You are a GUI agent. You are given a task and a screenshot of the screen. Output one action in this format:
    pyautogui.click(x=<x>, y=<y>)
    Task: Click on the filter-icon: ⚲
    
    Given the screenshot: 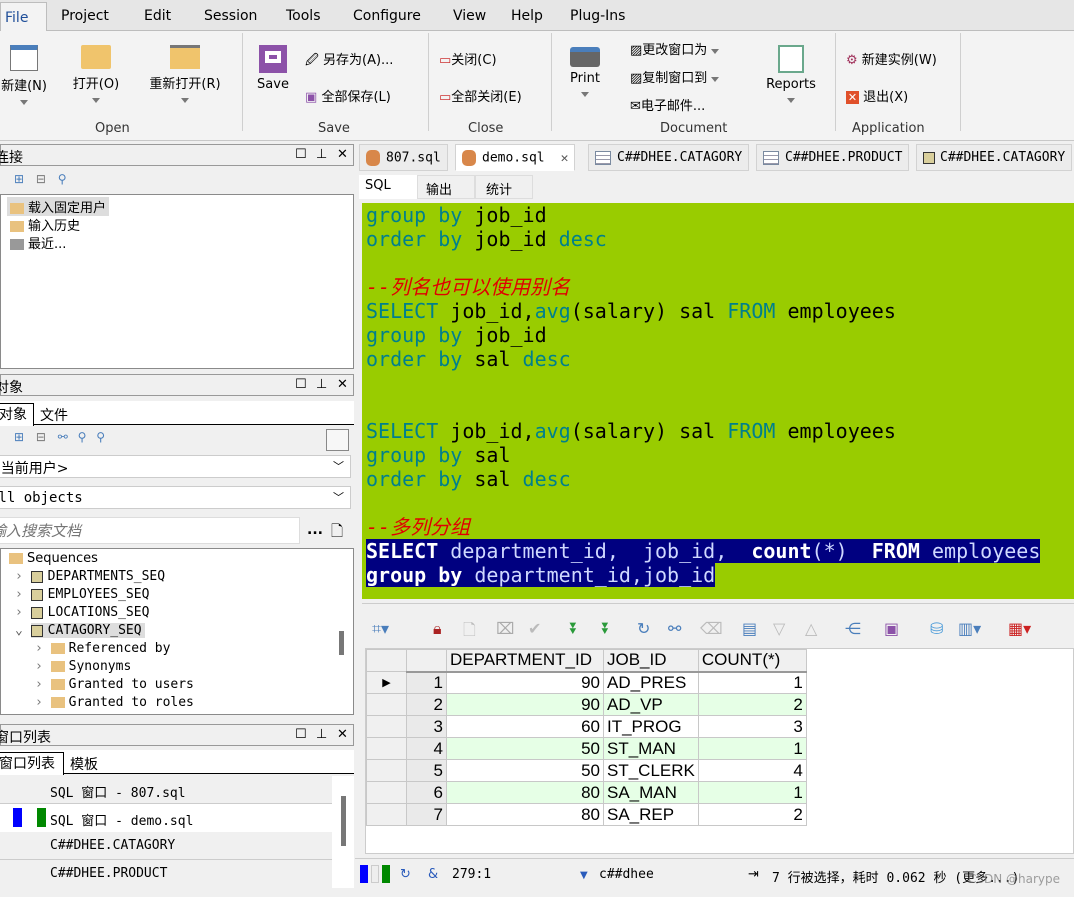 What is the action you would take?
    pyautogui.click(x=82, y=437)
    